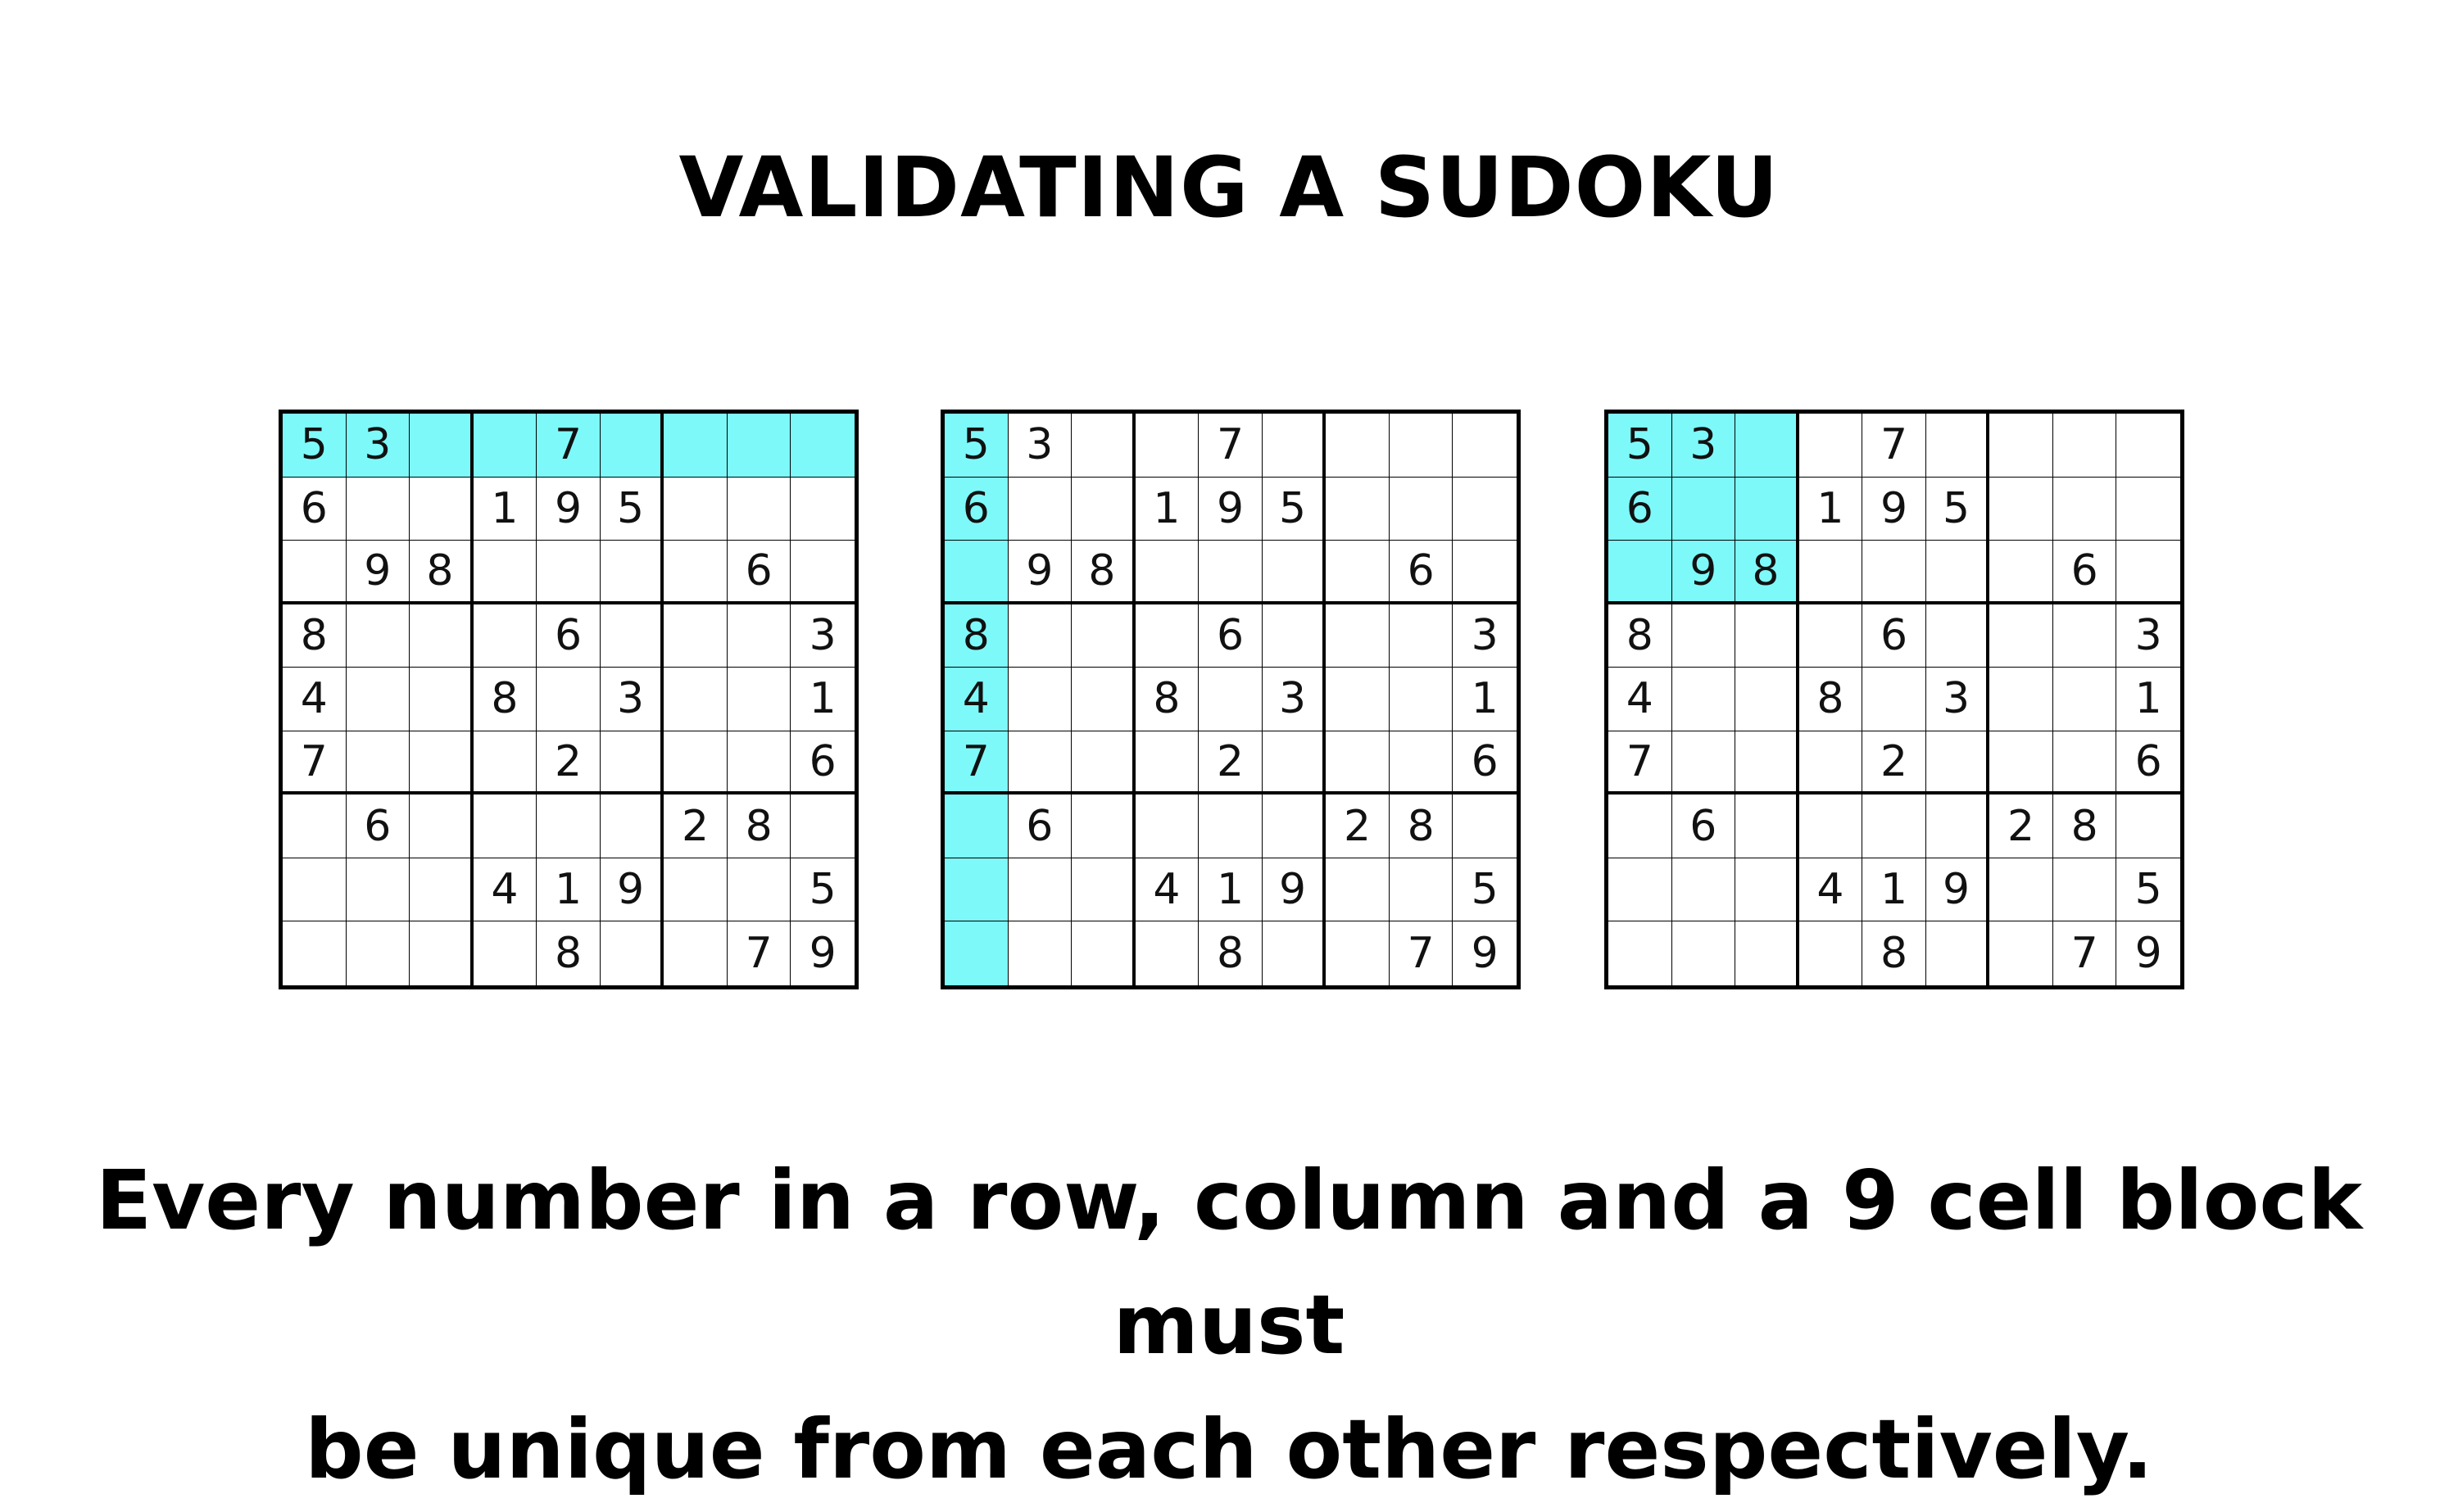 The width and height of the screenshot is (2458, 1512). I want to click on sudoku-cell: 7, so click(1894, 446).